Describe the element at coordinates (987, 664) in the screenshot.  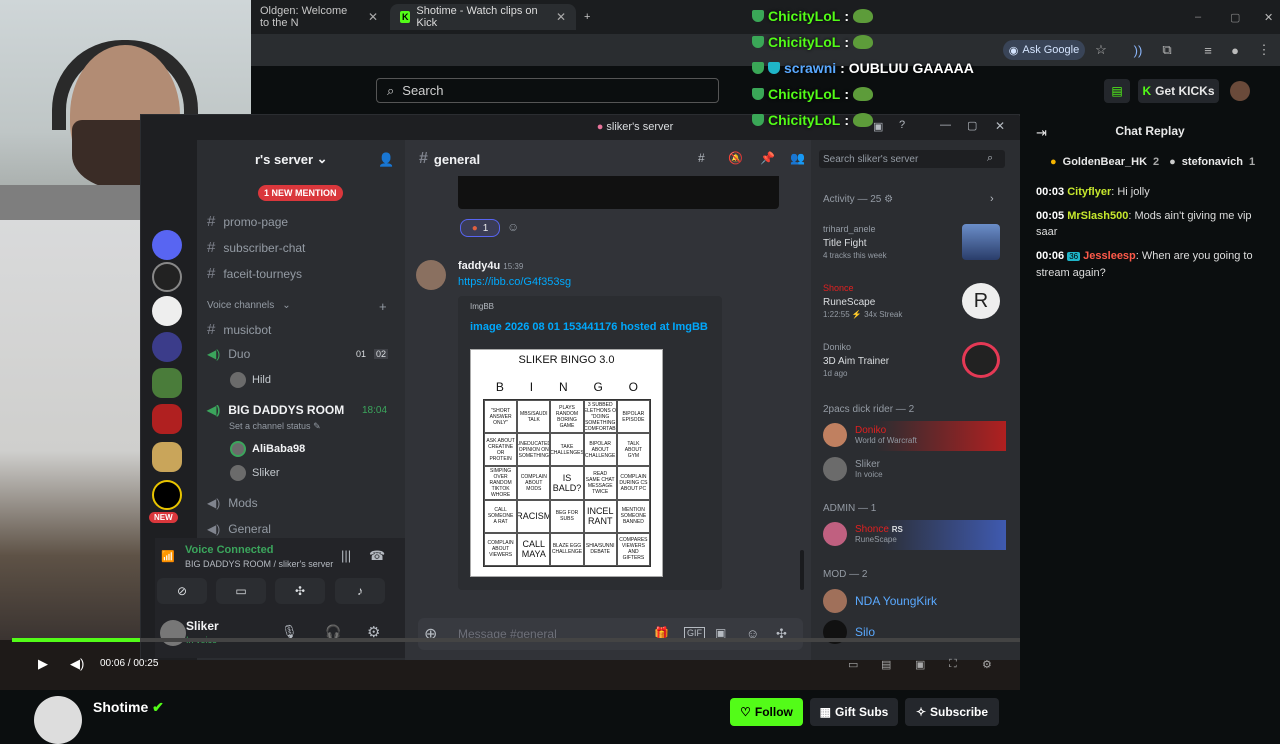
I see `settings-icon: ⚙` at that location.